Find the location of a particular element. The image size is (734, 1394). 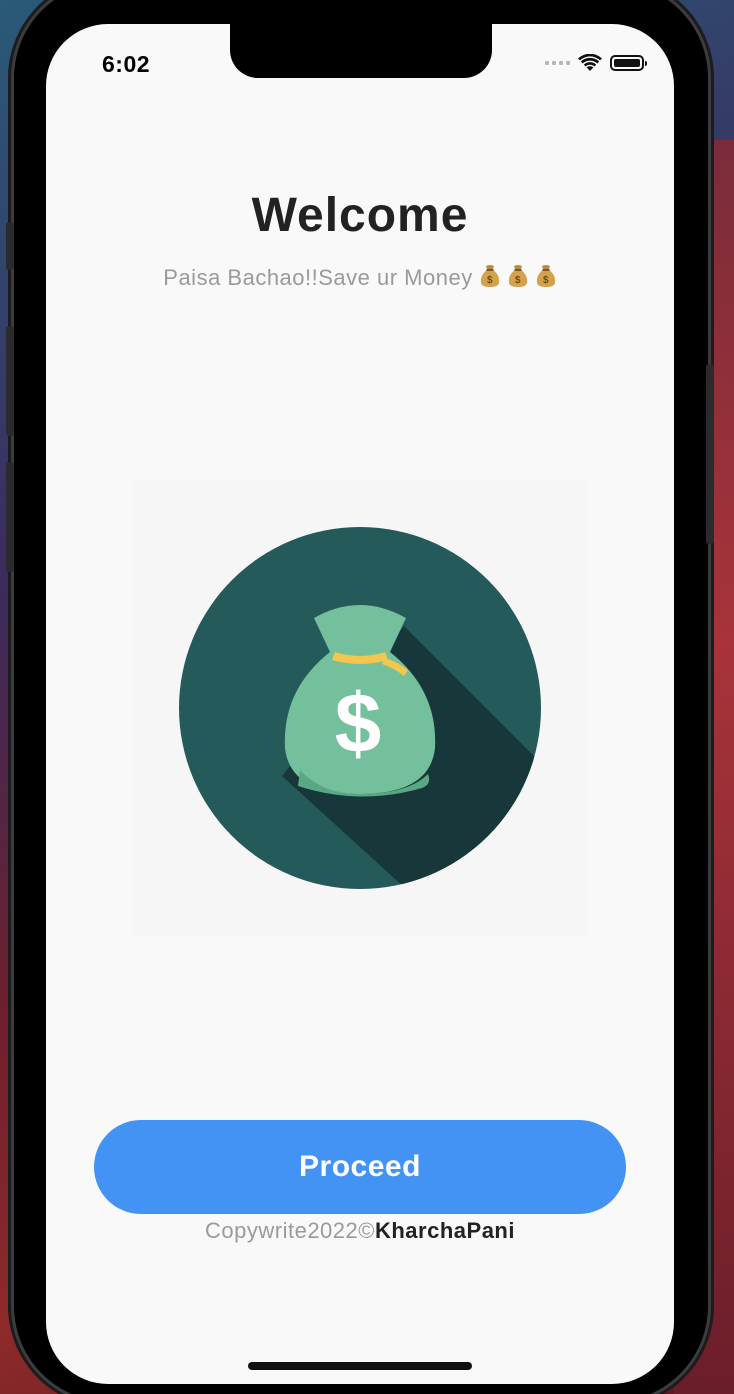

home-indicator is located at coordinates (360, 1366).